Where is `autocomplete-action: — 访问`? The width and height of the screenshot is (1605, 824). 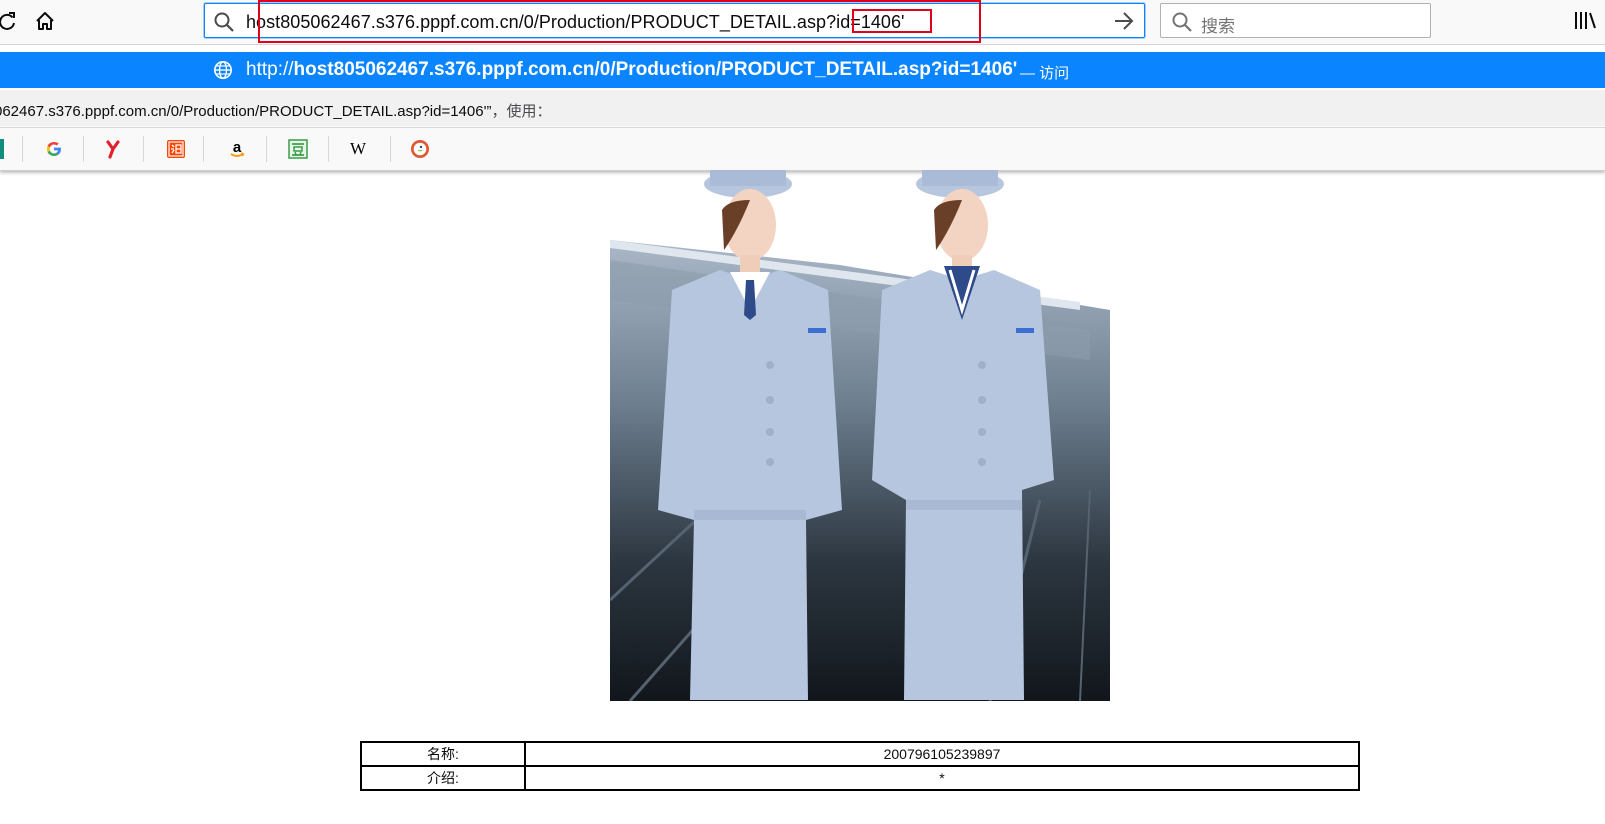
autocomplete-action: — 访问 is located at coordinates (1044, 72).